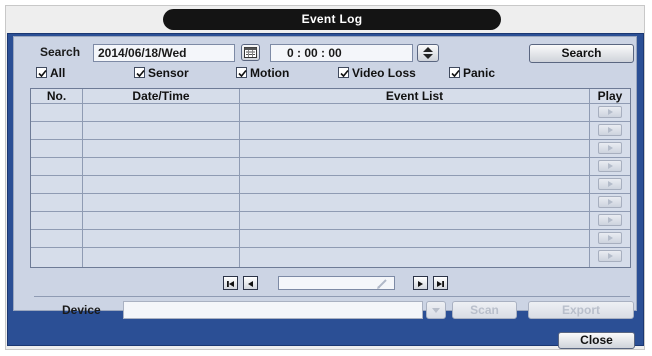  I want to click on filter-all-checkbox: All, so click(50, 73).